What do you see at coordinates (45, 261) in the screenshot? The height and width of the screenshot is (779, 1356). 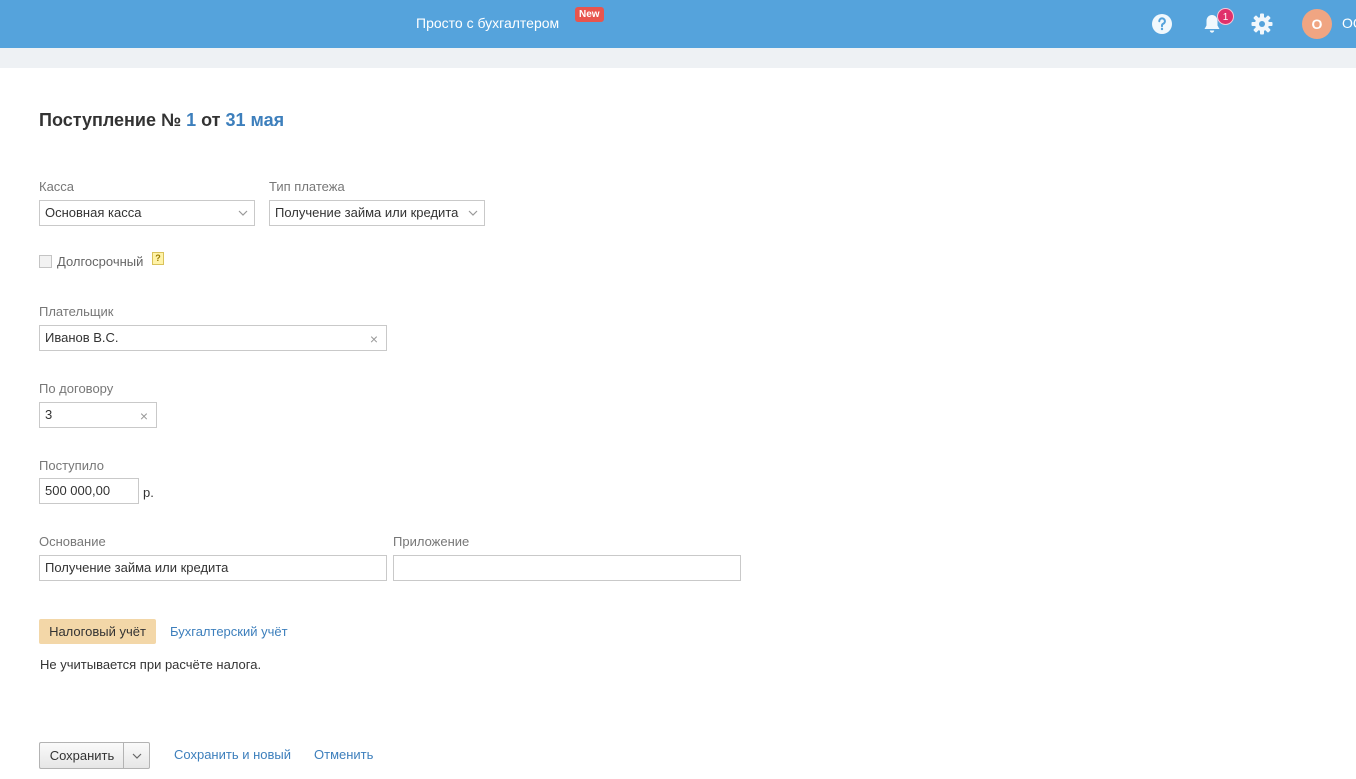 I see `long-term-checkbox` at bounding box center [45, 261].